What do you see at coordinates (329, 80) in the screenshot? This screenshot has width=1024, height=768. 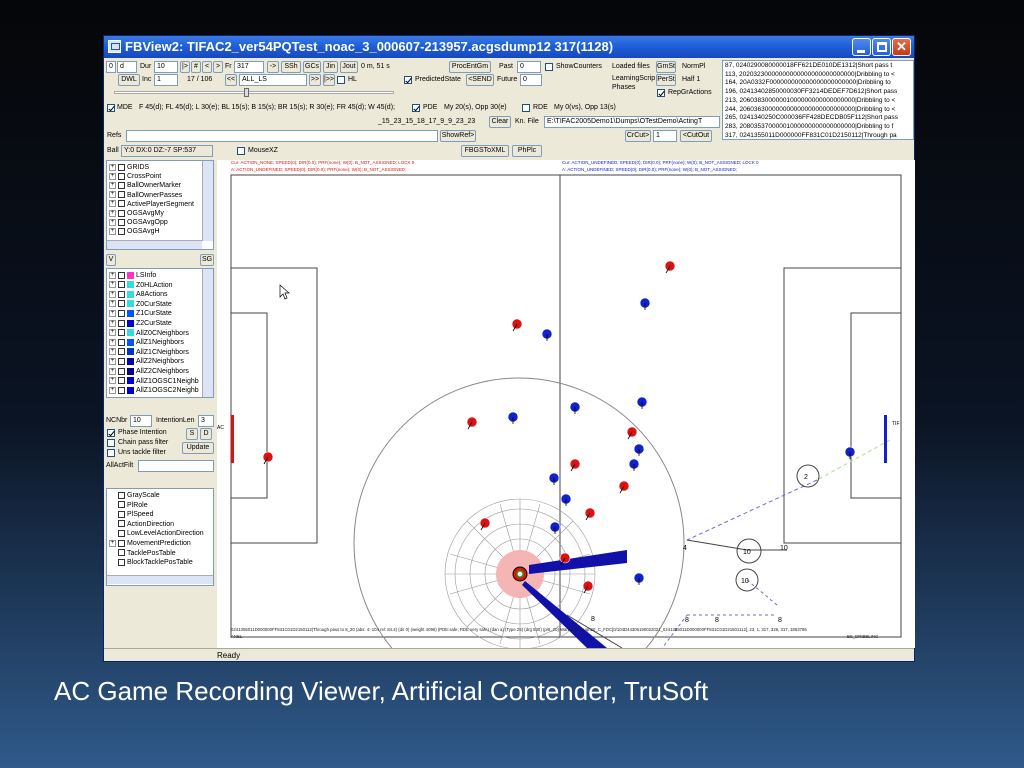 I see `fwd2-button: |>>` at bounding box center [329, 80].